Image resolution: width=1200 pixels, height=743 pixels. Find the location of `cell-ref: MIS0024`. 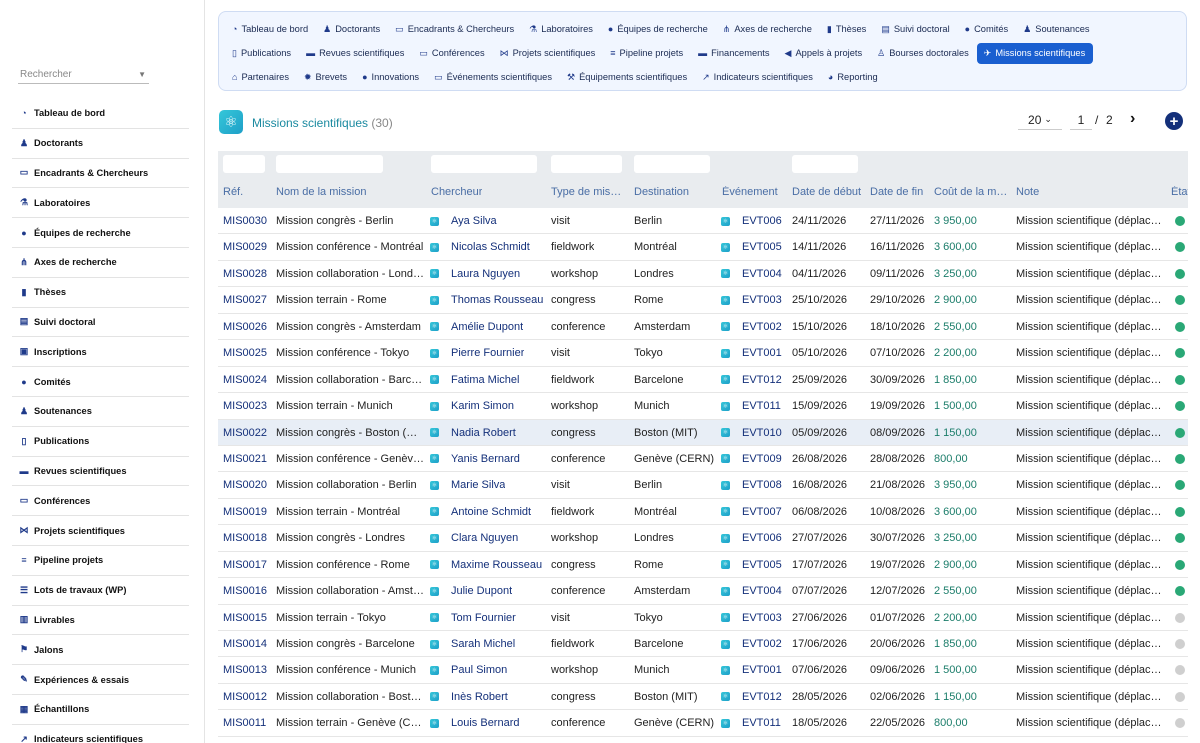

cell-ref: MIS0024 is located at coordinates (245, 380).